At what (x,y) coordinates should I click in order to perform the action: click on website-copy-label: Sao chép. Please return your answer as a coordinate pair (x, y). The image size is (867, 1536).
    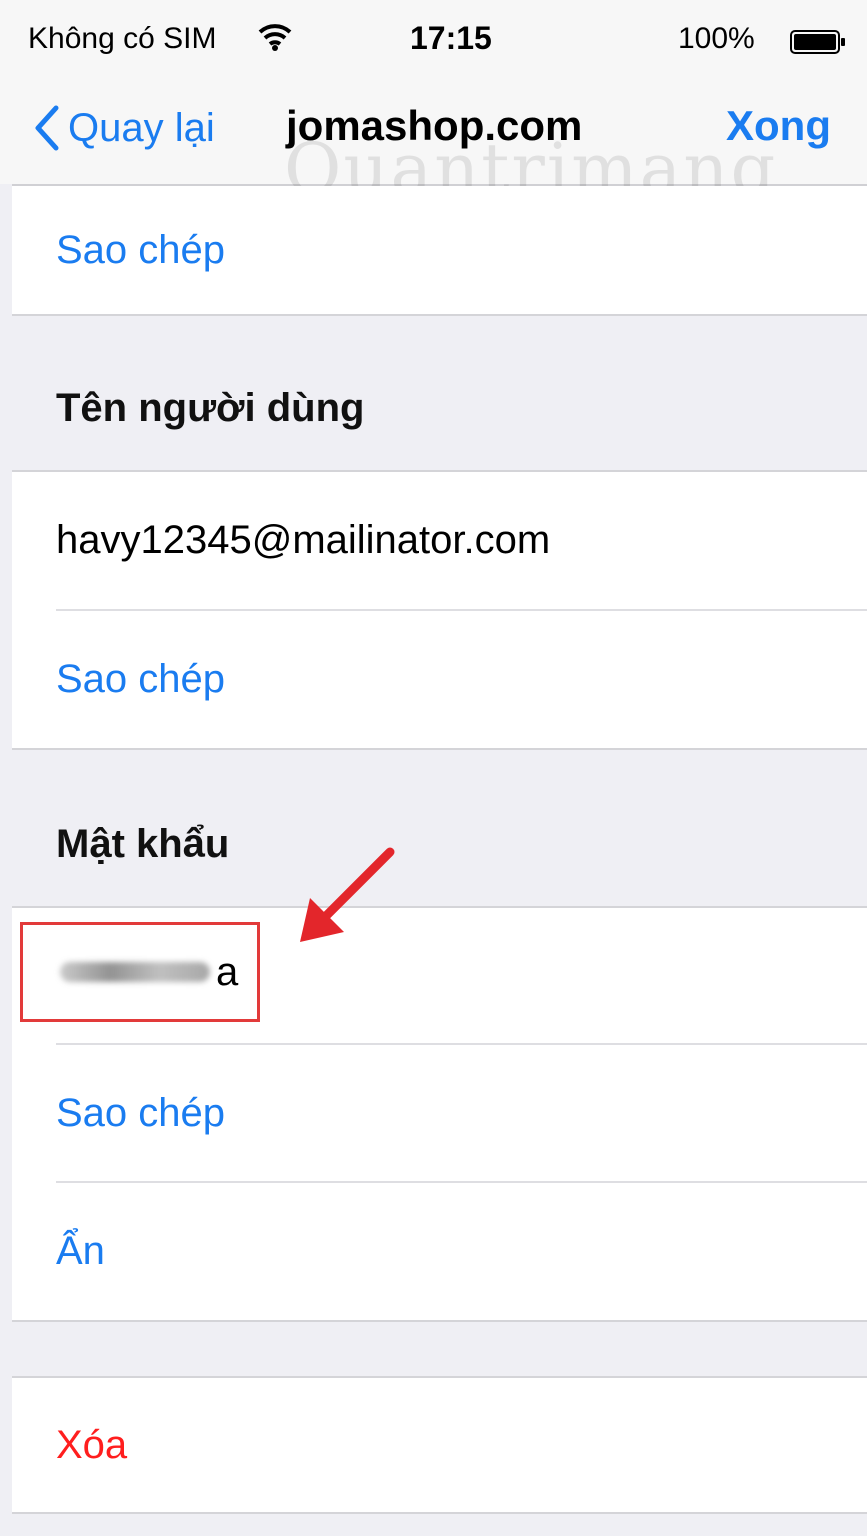
    Looking at the image, I should click on (141, 249).